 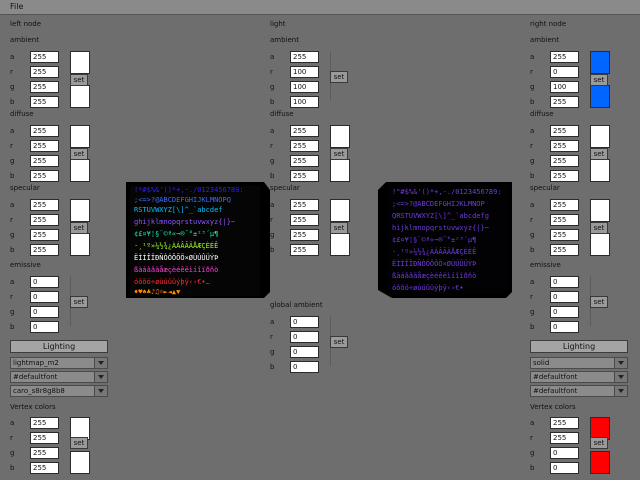 I want to click on left-vertex-colors-label: Vertex colors, so click(x=33, y=407).